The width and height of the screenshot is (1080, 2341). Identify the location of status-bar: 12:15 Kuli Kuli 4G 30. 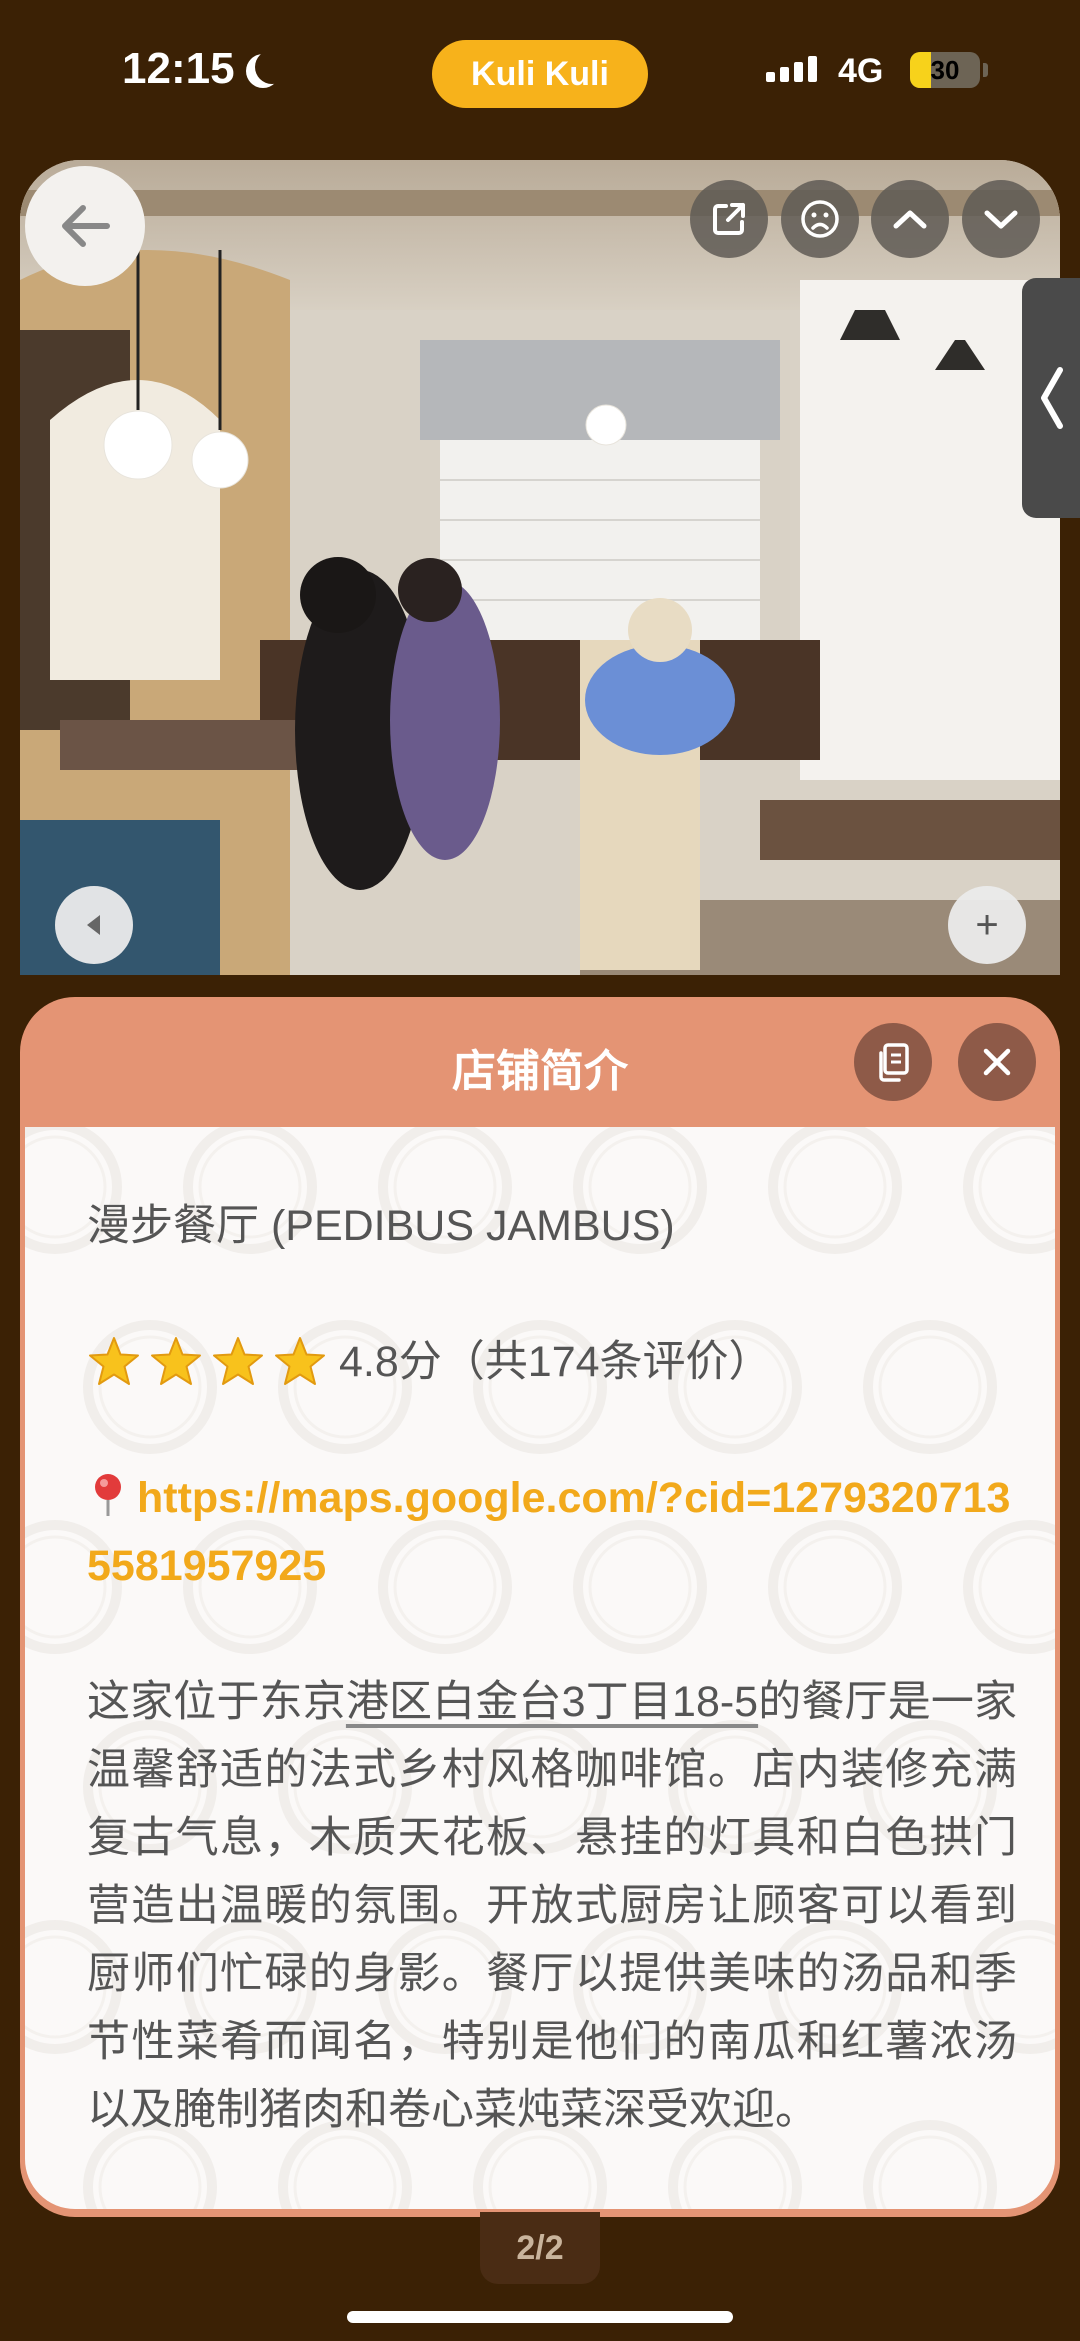
(540, 75).